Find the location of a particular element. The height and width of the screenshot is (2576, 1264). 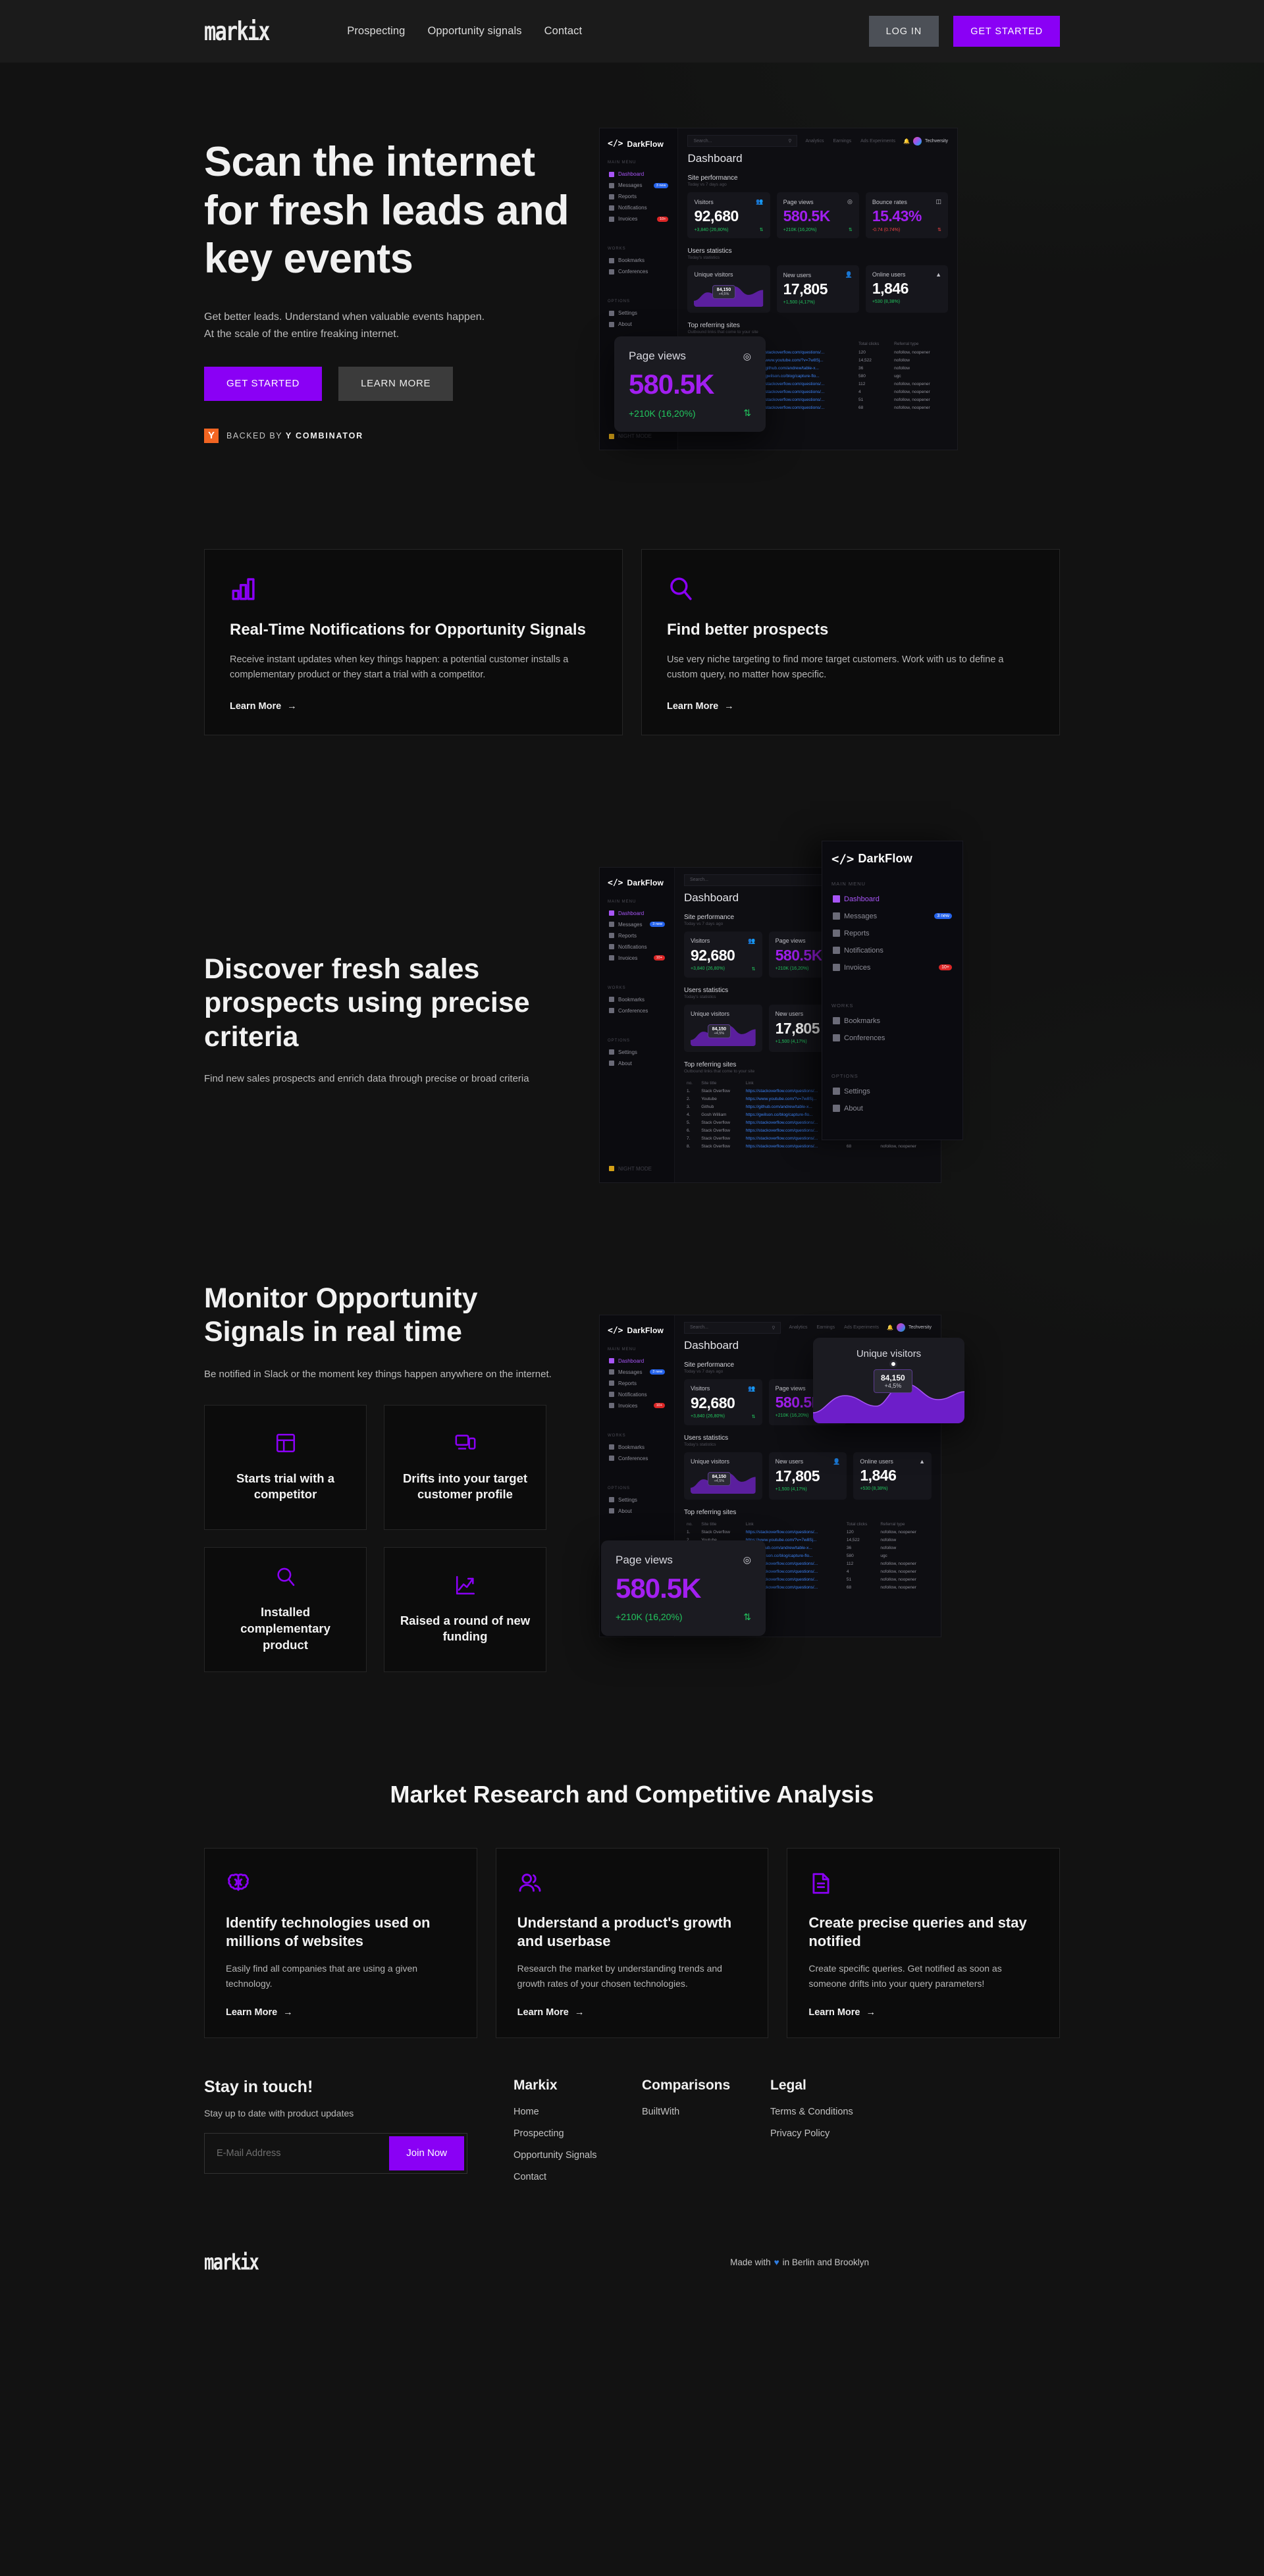

report-icon is located at coordinates (611, 936).